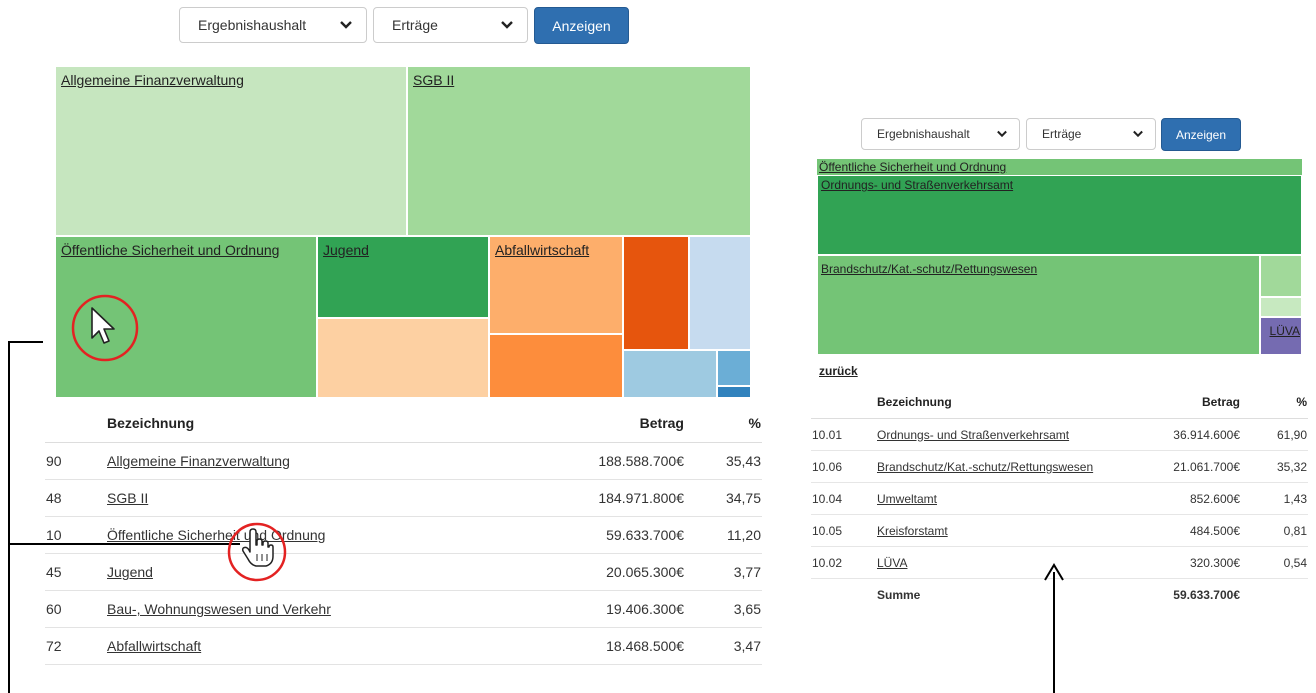 The image size is (1316, 693). Describe the element at coordinates (75, 461) in the screenshot. I see `row-code: 90` at that location.